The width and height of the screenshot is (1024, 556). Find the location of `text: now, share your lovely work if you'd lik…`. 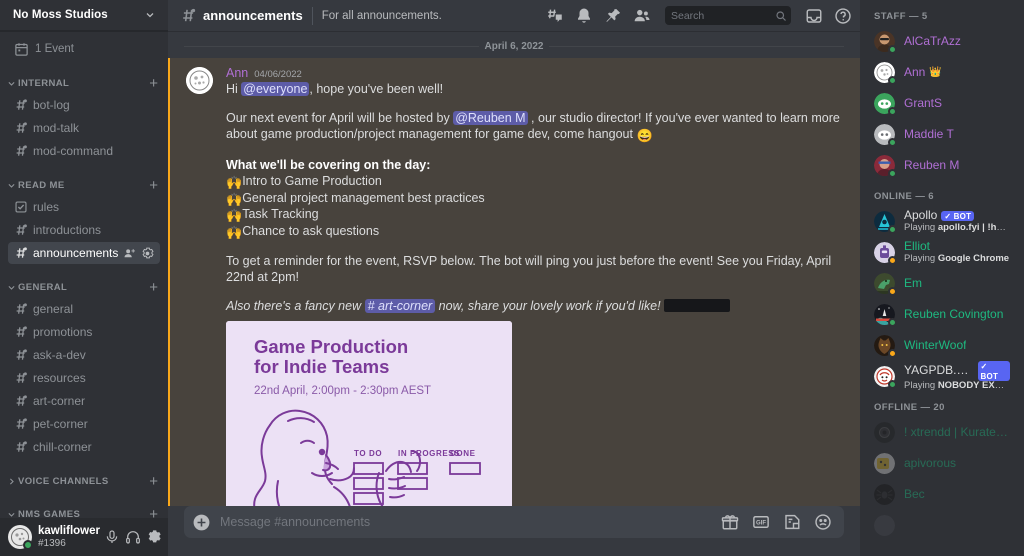

text: now, share your lovely work if you'd lik… is located at coordinates (548, 306).